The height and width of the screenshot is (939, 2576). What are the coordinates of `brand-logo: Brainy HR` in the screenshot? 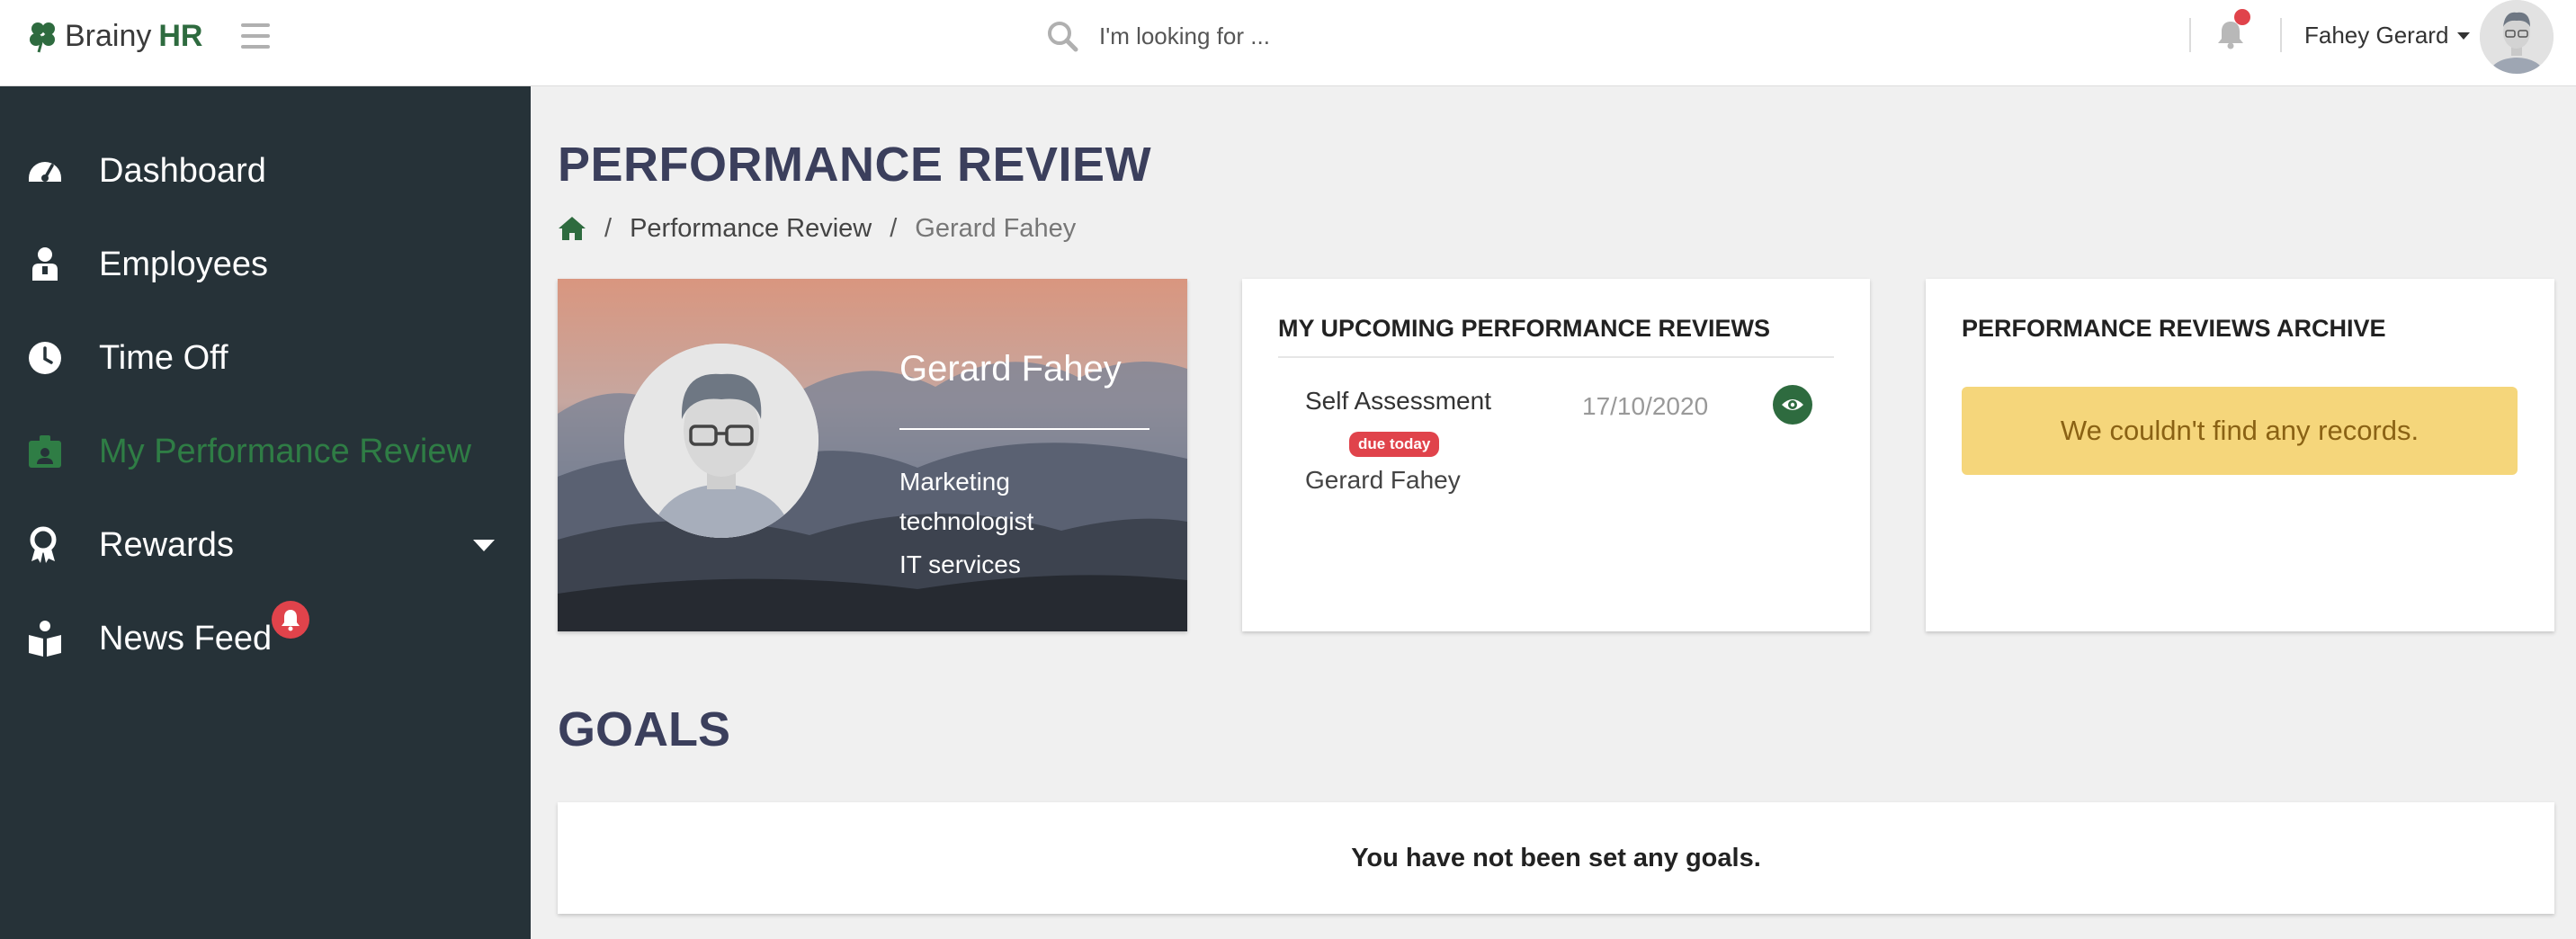 It's located at (113, 36).